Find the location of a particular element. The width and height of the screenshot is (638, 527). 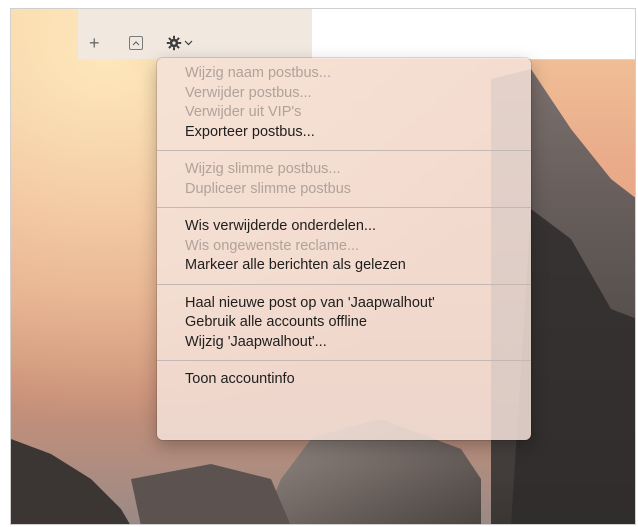

mailbox-sidebar-toolbar is located at coordinates (195, 34).